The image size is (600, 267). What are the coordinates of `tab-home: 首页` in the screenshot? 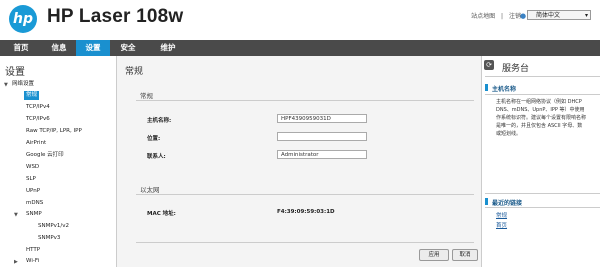 It's located at (21, 48).